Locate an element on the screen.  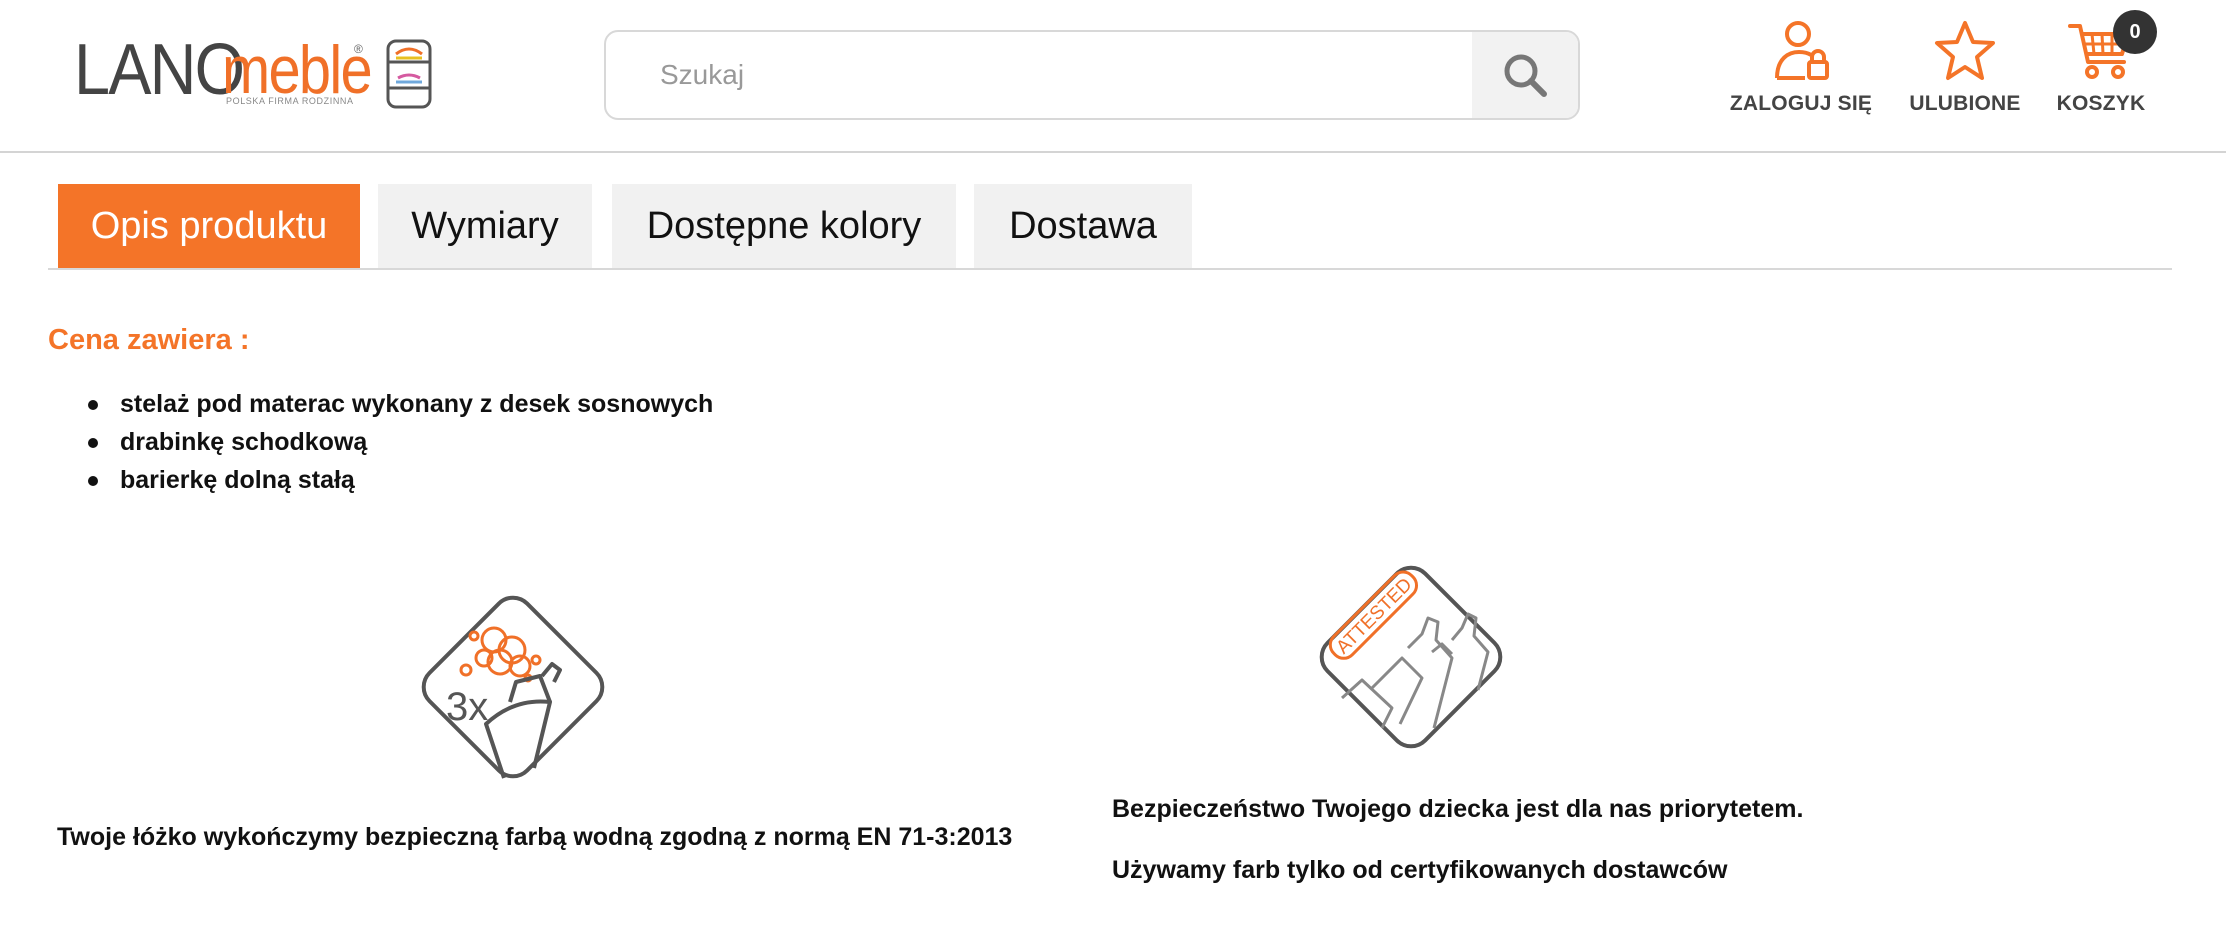
search-bar is located at coordinates (1092, 75).